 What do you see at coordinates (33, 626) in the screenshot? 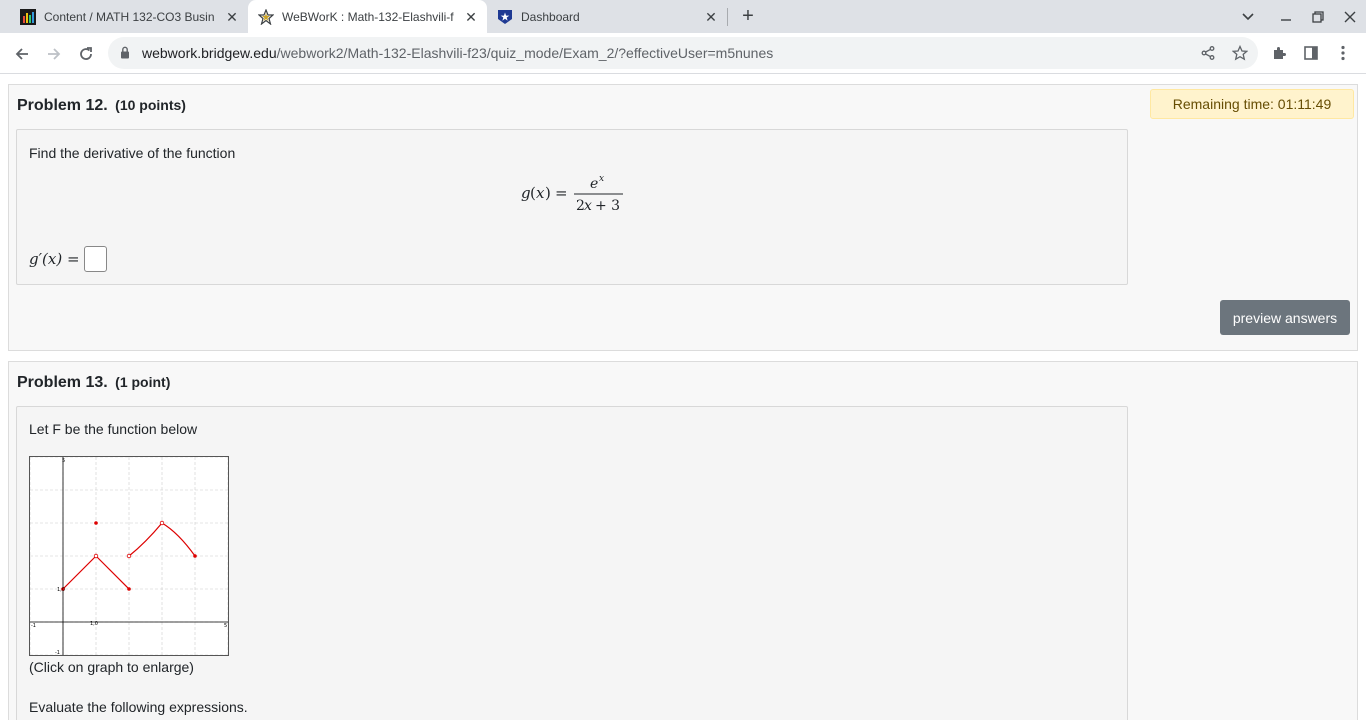
I see `tick-label-x-min: -1` at bounding box center [33, 626].